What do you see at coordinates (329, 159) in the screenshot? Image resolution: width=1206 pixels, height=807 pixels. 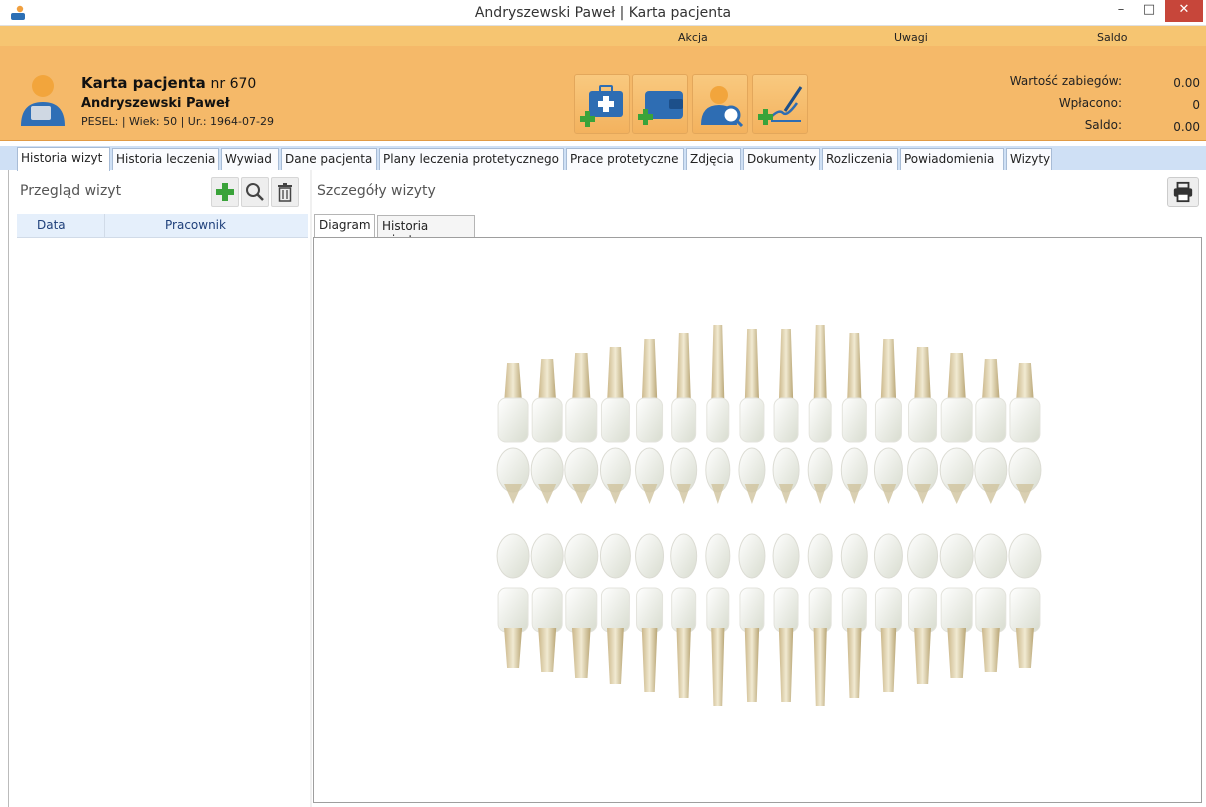 I see `tab-dane-pacjenta: Dane pacjenta` at bounding box center [329, 159].